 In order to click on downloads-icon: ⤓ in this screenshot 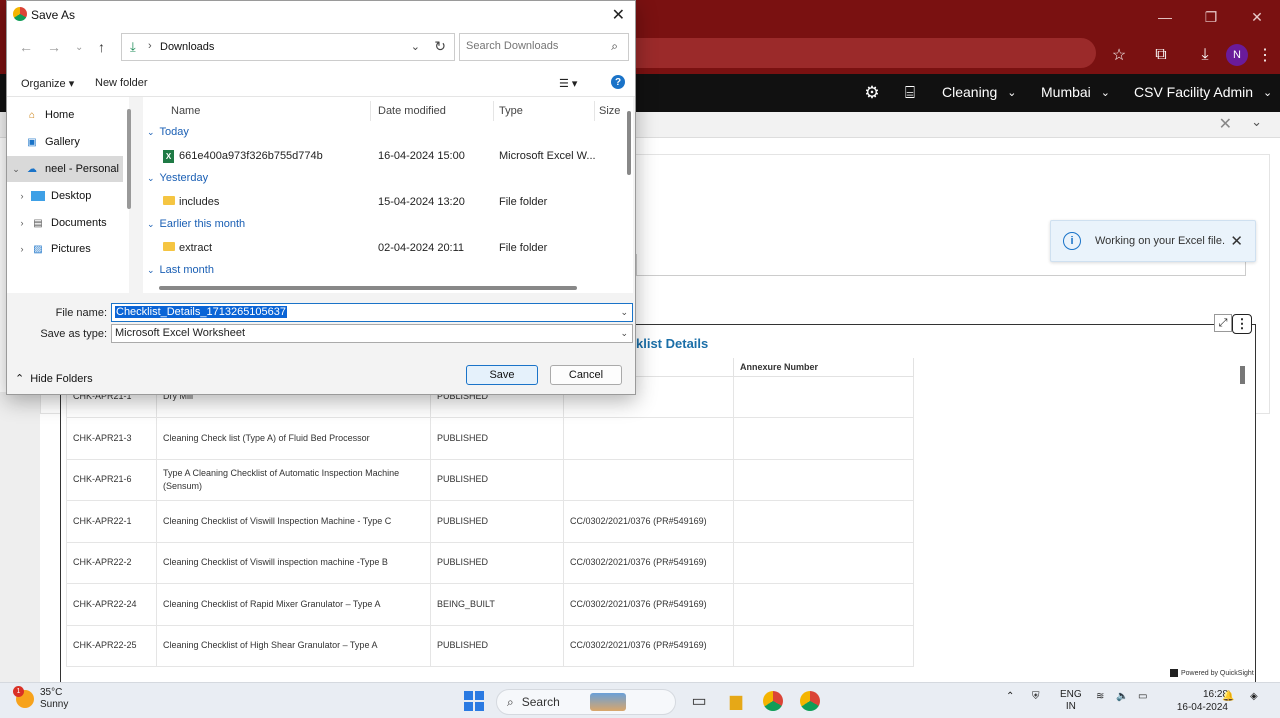, I will do `click(1205, 55)`.